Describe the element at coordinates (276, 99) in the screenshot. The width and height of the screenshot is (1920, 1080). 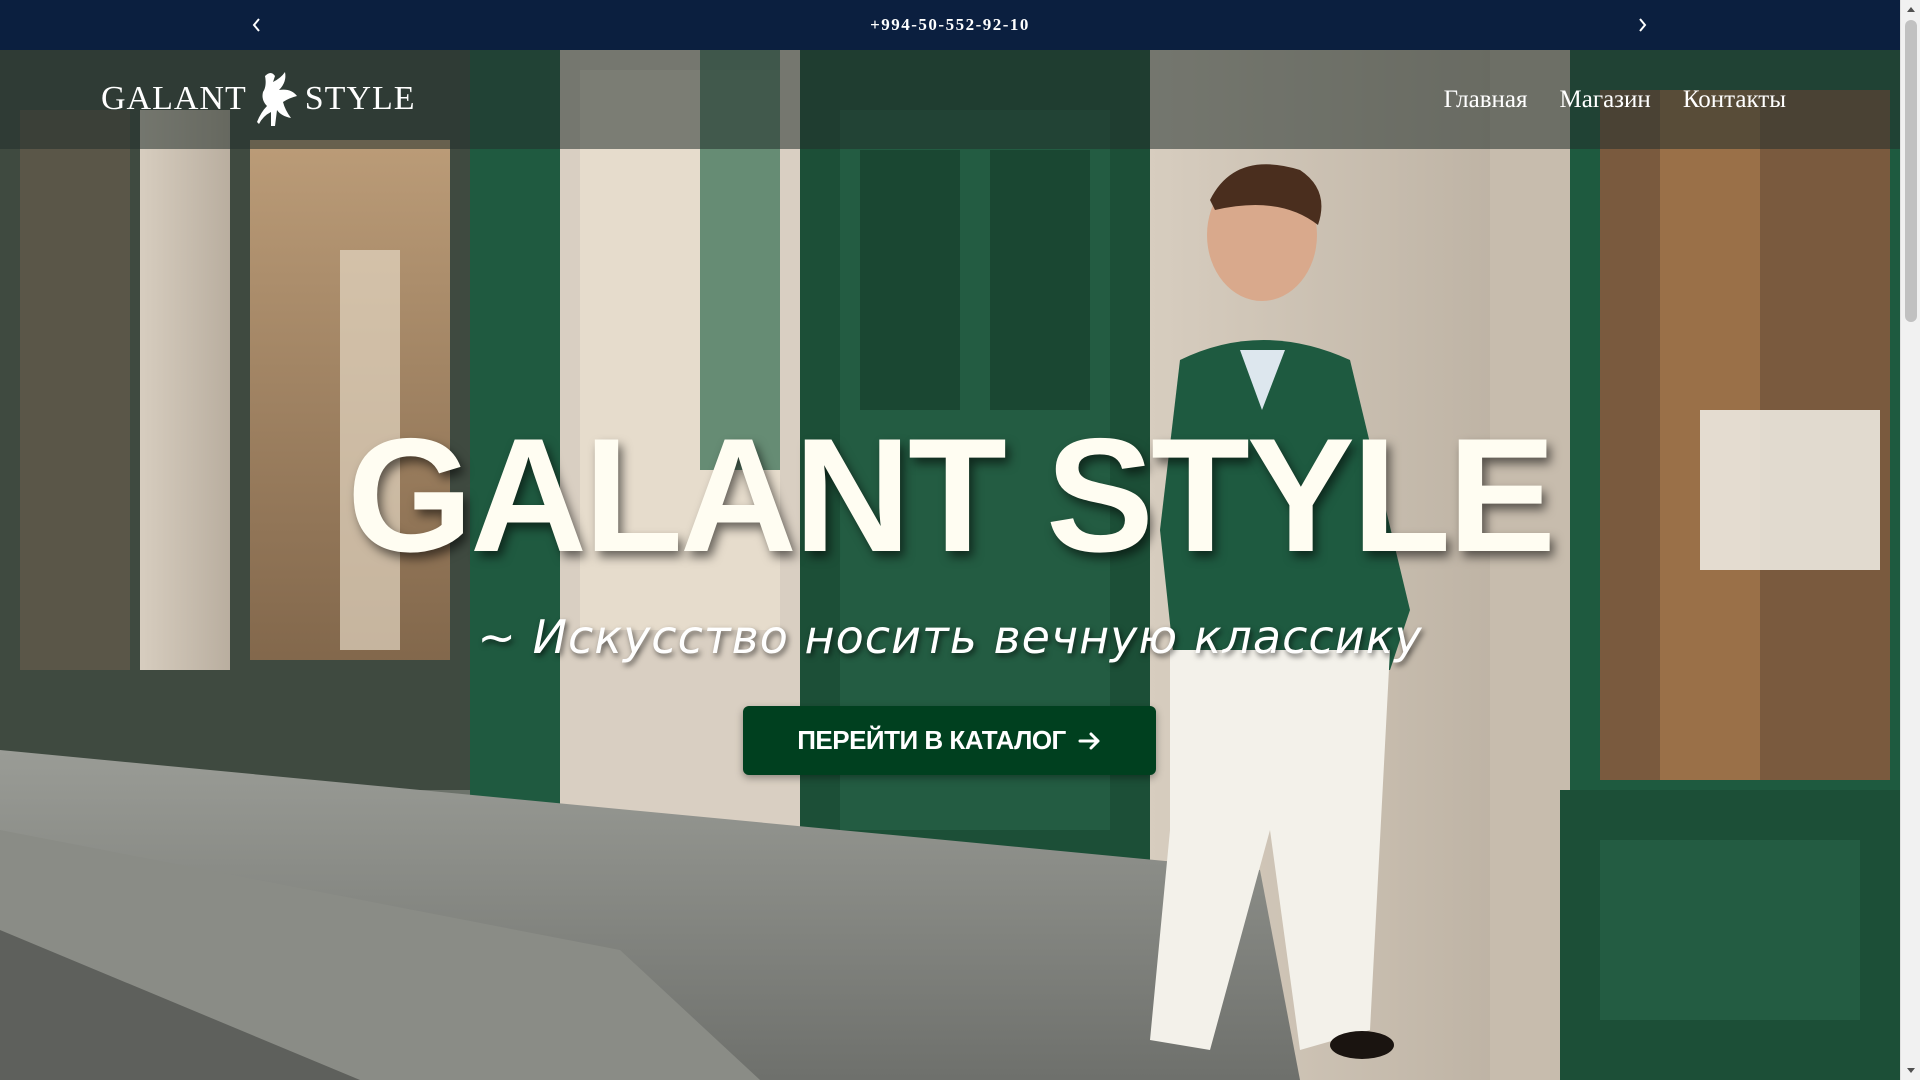
I see `griffin-icon` at that location.